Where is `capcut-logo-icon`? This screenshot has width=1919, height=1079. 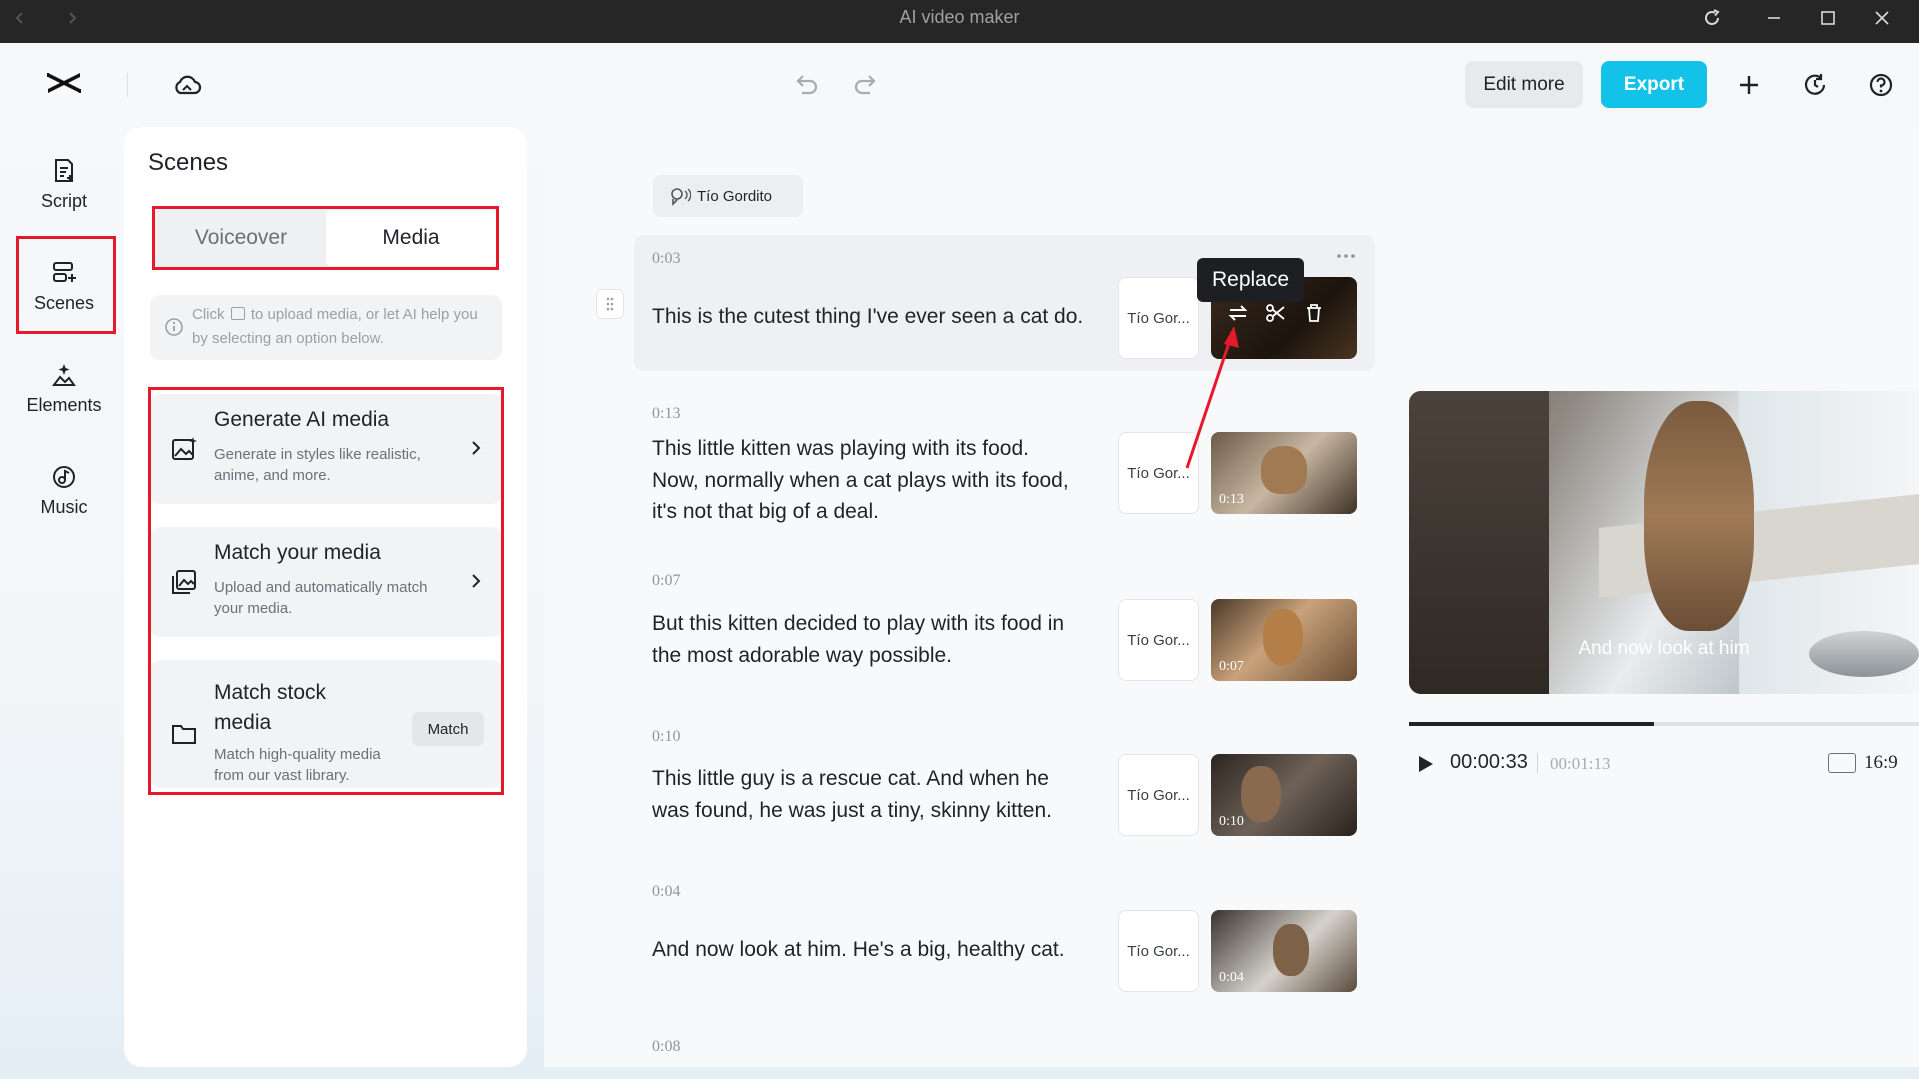 capcut-logo-icon is located at coordinates (64, 85).